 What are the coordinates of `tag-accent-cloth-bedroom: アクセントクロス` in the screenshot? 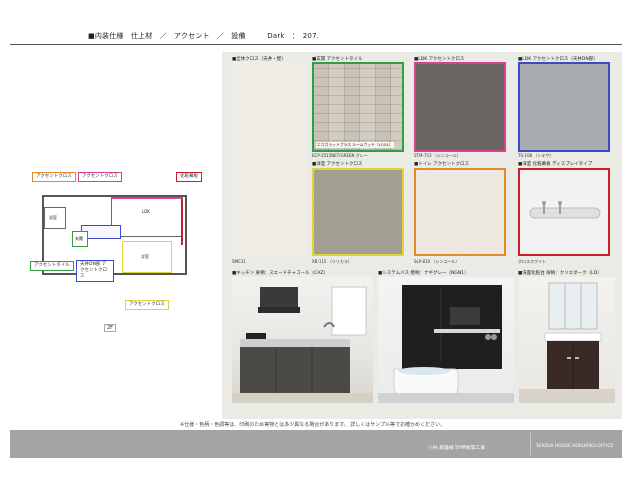 It's located at (147, 305).